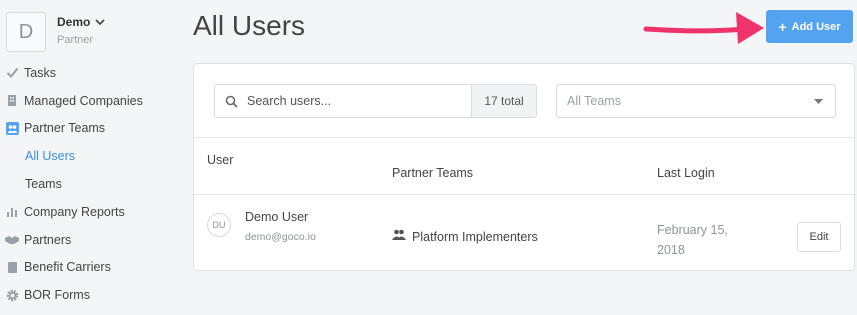 This screenshot has height=315, width=857. I want to click on handshake-icon, so click(12, 240).